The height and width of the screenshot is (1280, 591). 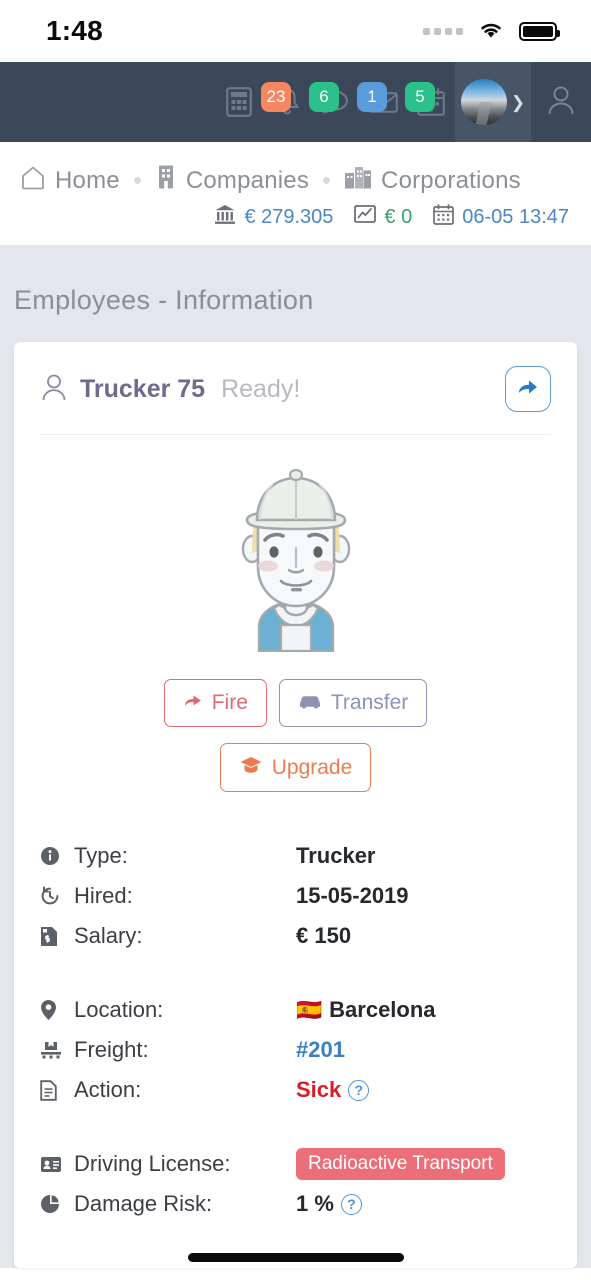 I want to click on top-navbar: 23 6 1 5 ❯, so click(x=295, y=102).